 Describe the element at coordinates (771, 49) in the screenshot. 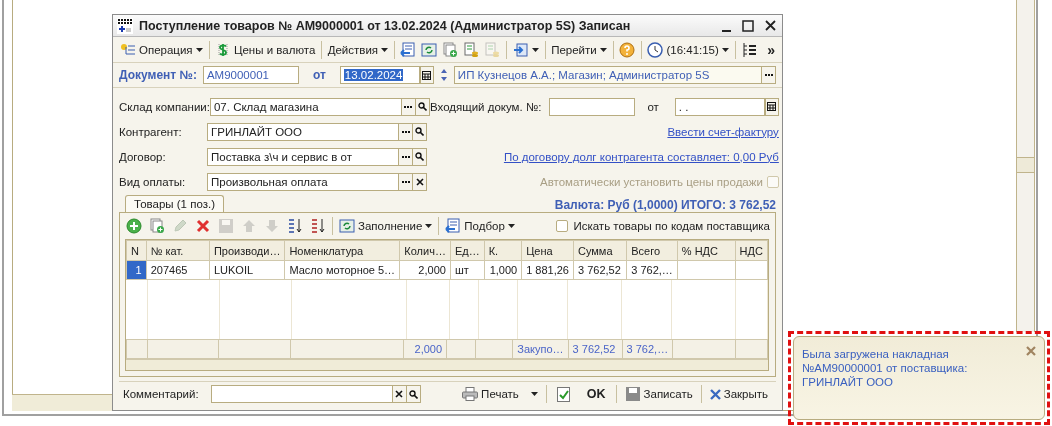

I see `more-button: »` at that location.